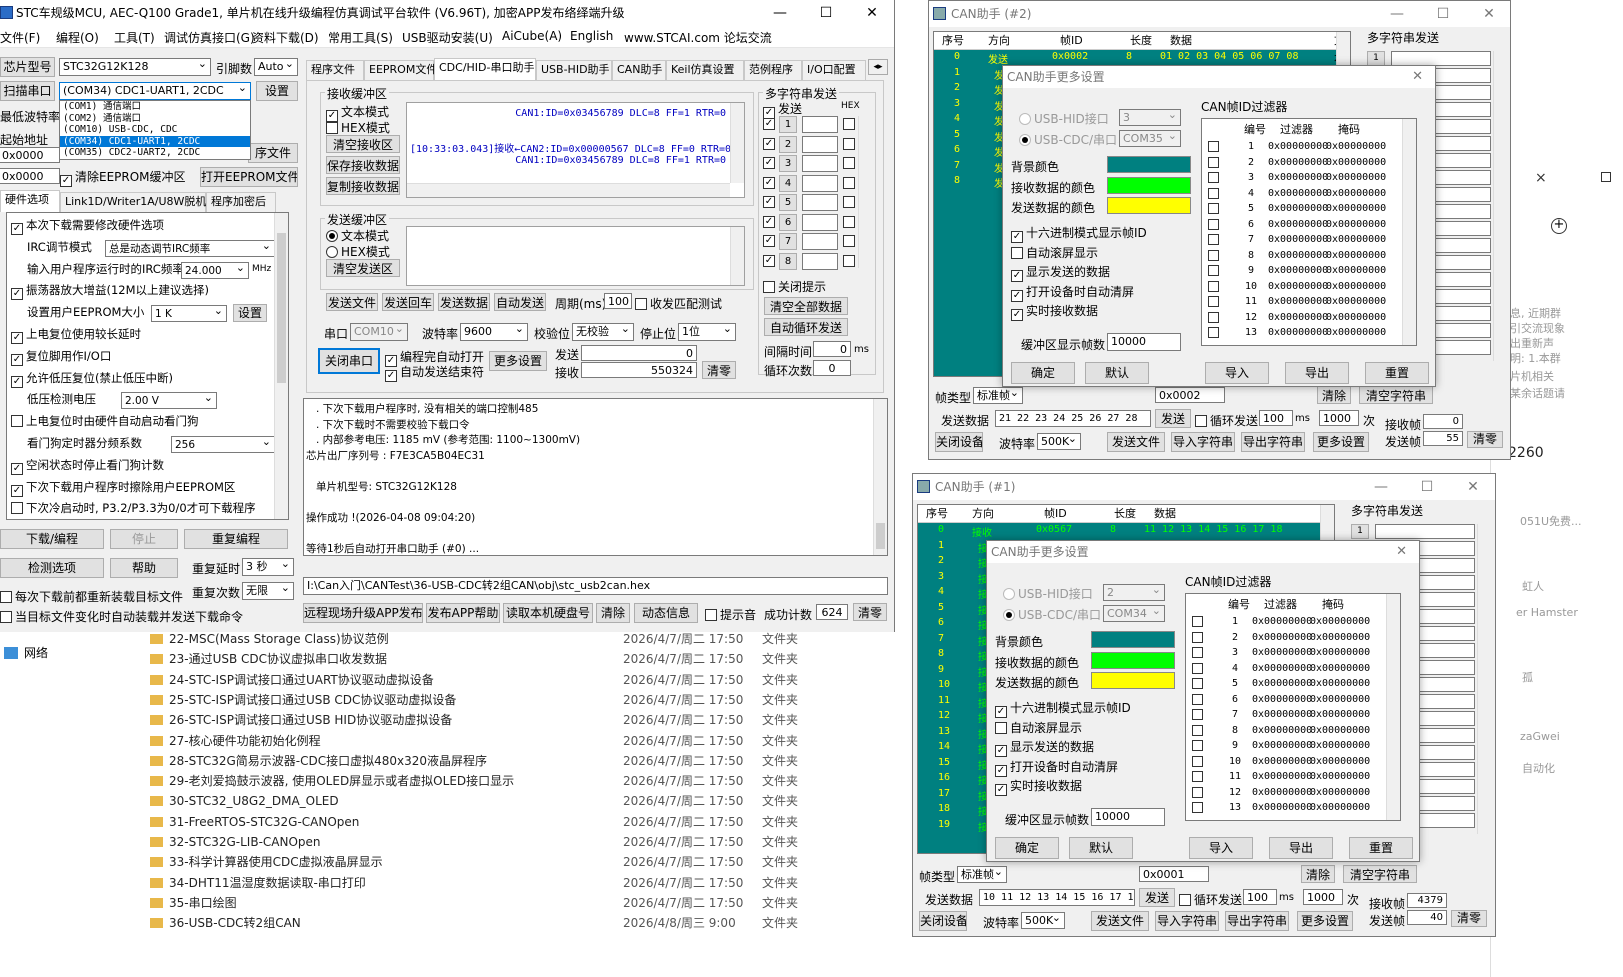 The image size is (1623, 977). Describe the element at coordinates (548, 613) in the screenshot. I see `bottom-button-2: 读取本机硬盘号` at that location.